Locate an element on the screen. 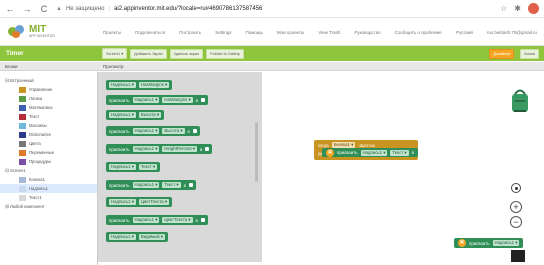 Image resolution: width=544 pixels, height=265 pixels. screen-select-button: Screen1 ▾ is located at coordinates (115, 53).